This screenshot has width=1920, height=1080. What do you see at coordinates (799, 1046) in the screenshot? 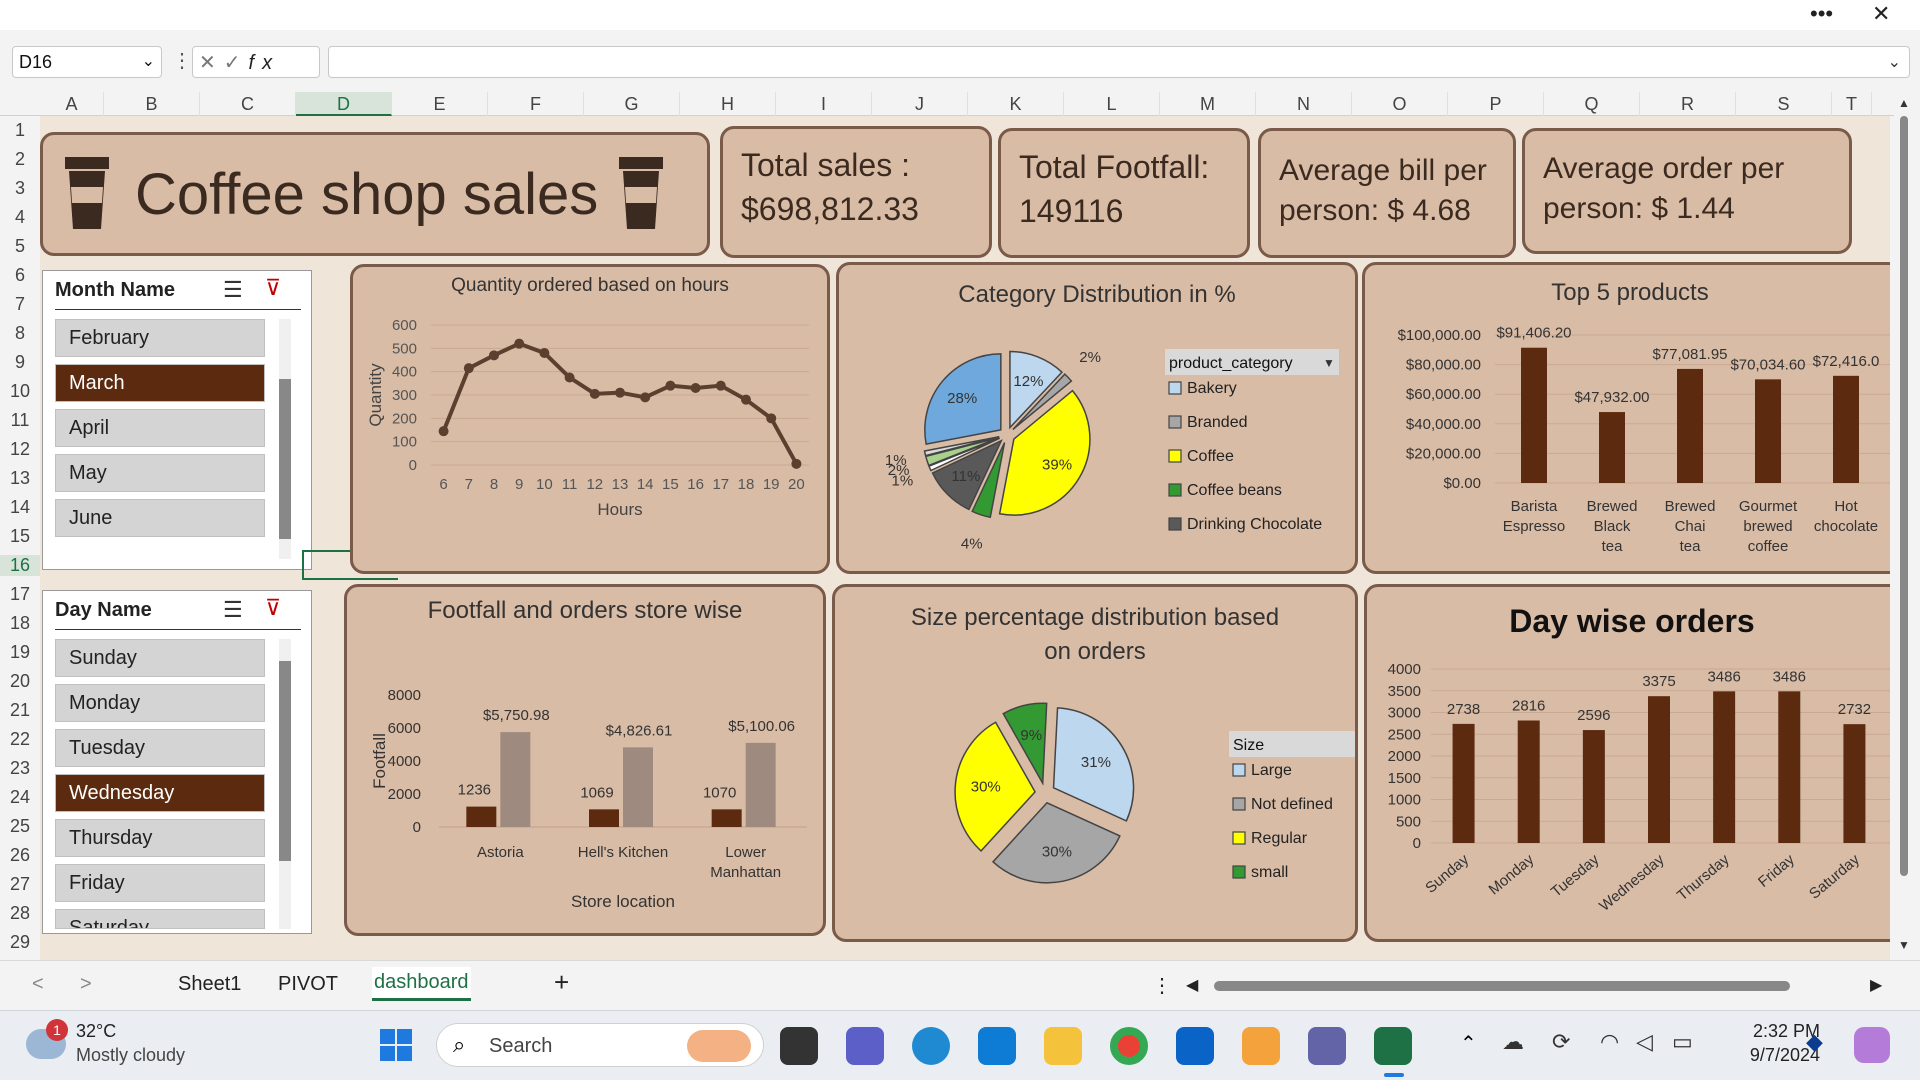
I see `task-view-icon` at bounding box center [799, 1046].